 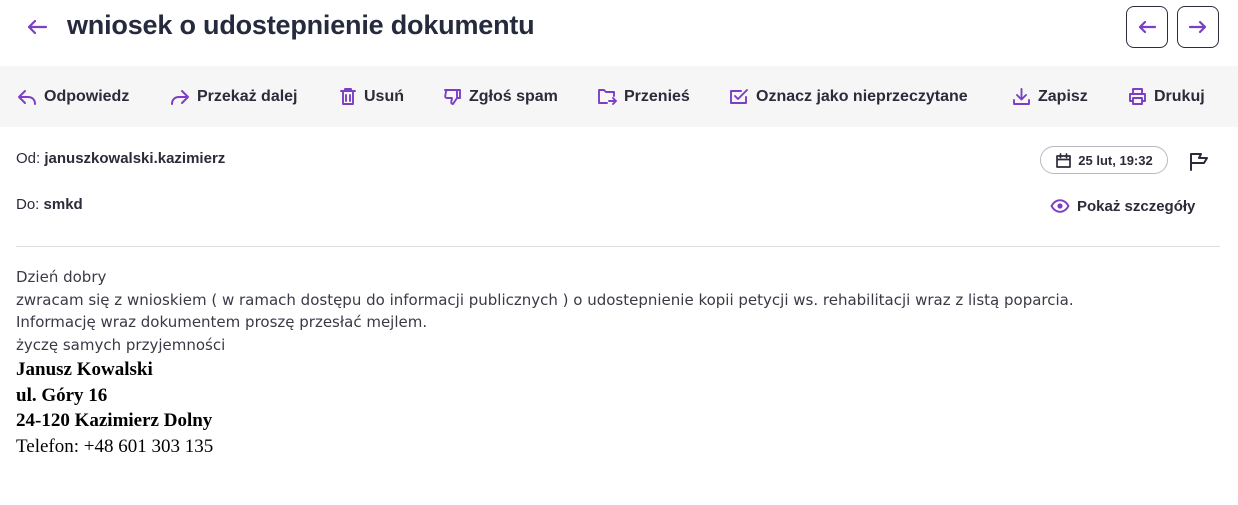 I want to click on reply-icon, so click(x=27, y=97).